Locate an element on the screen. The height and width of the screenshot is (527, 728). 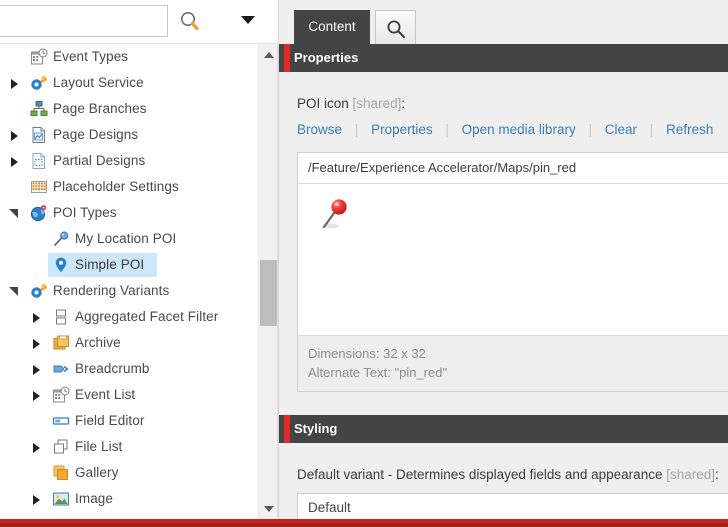
tree-item-placeholder-settings: Placeholder Settings is located at coordinates (129, 187).